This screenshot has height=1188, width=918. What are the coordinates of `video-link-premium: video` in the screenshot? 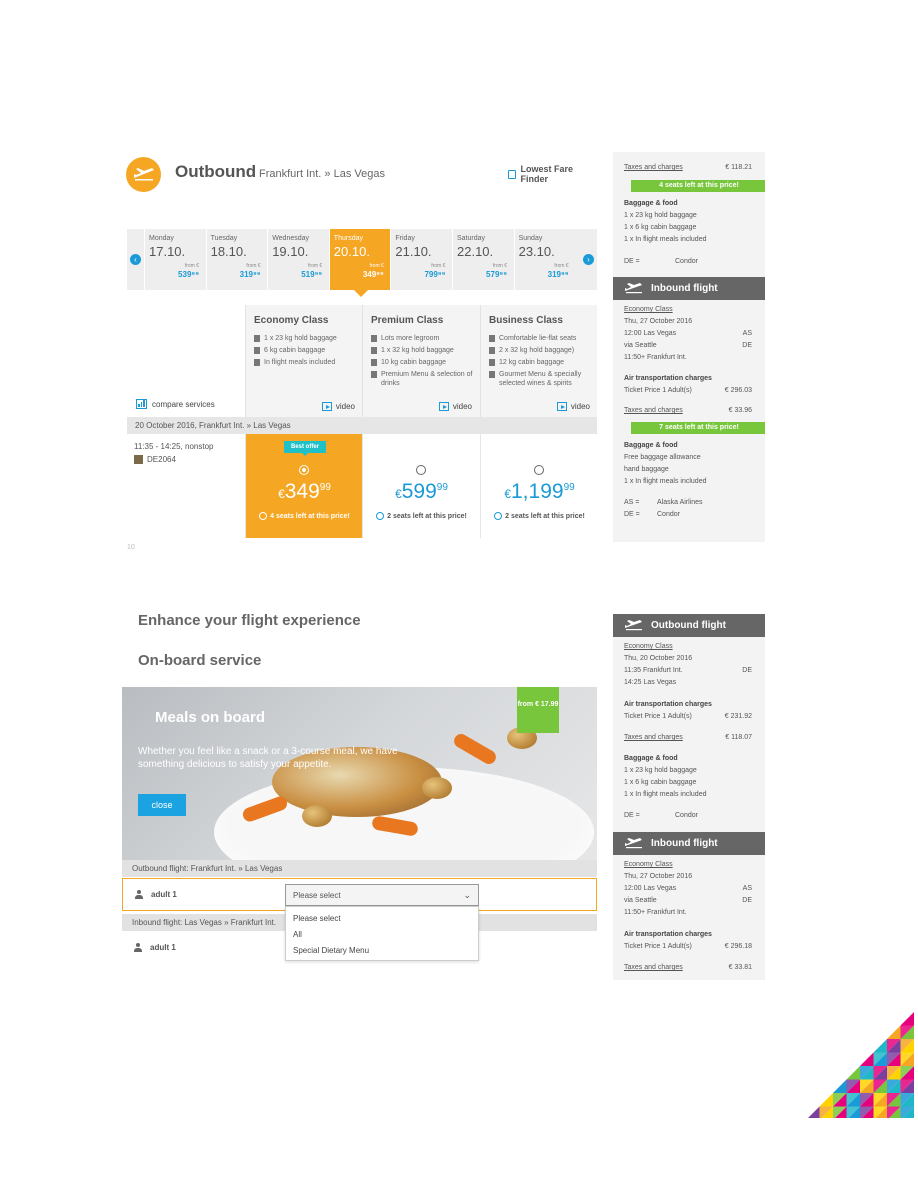 It's located at (455, 406).